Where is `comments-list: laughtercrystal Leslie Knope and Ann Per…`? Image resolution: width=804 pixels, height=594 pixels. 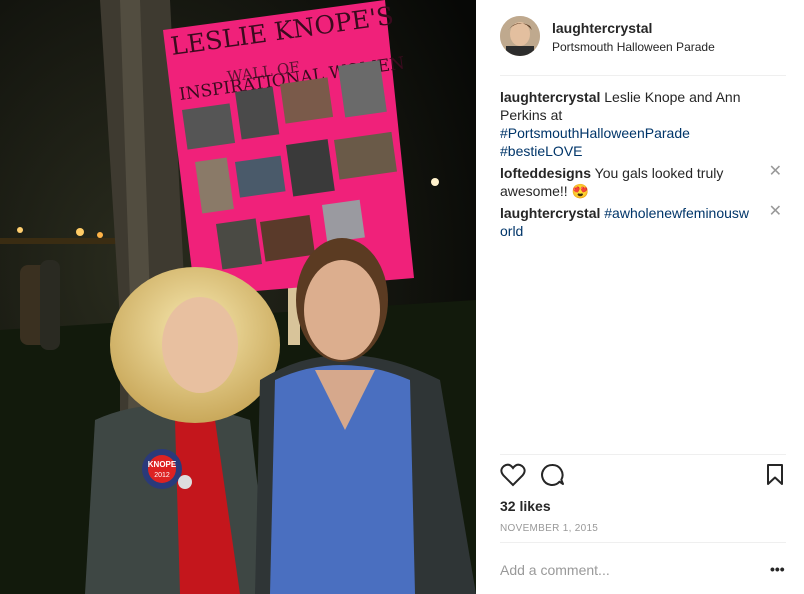 comments-list: laughtercrystal Leslie Knope and Ann Per… is located at coordinates (641, 166).